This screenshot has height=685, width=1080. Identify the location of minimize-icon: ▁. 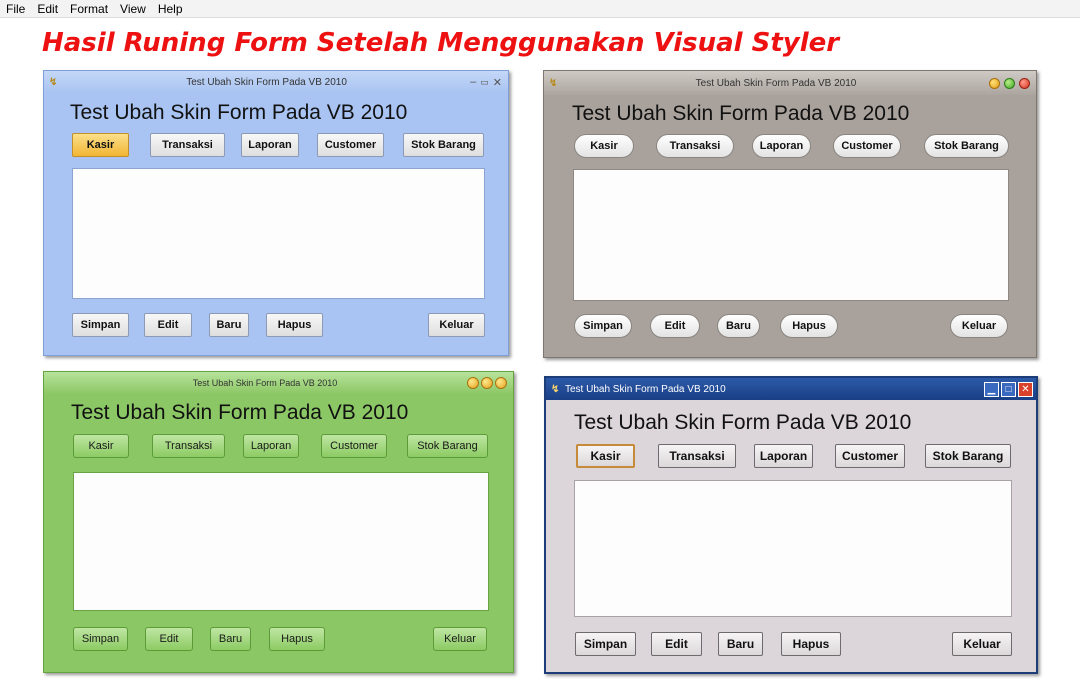
(991, 389).